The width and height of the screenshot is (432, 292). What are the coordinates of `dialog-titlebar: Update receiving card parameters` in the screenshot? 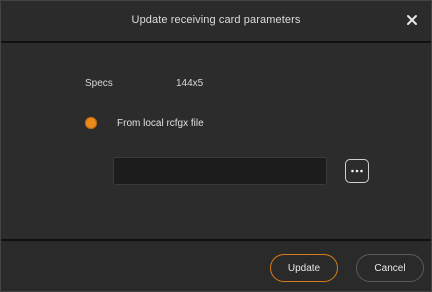 It's located at (216, 21).